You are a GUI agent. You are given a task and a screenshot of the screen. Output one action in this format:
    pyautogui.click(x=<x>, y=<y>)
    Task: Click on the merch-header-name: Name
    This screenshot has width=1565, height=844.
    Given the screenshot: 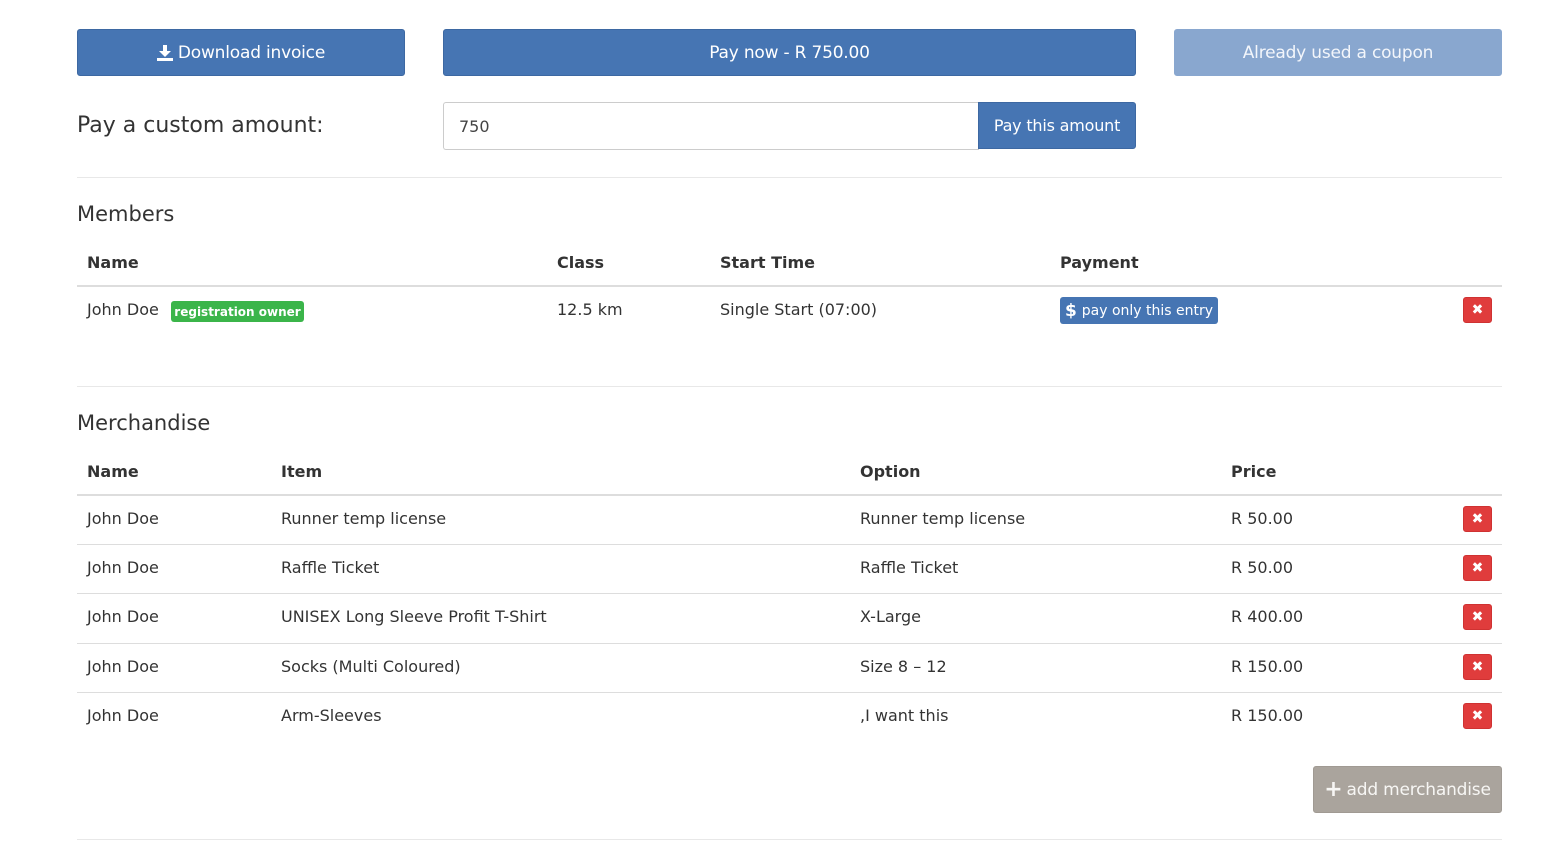 What is the action you would take?
    pyautogui.click(x=113, y=471)
    